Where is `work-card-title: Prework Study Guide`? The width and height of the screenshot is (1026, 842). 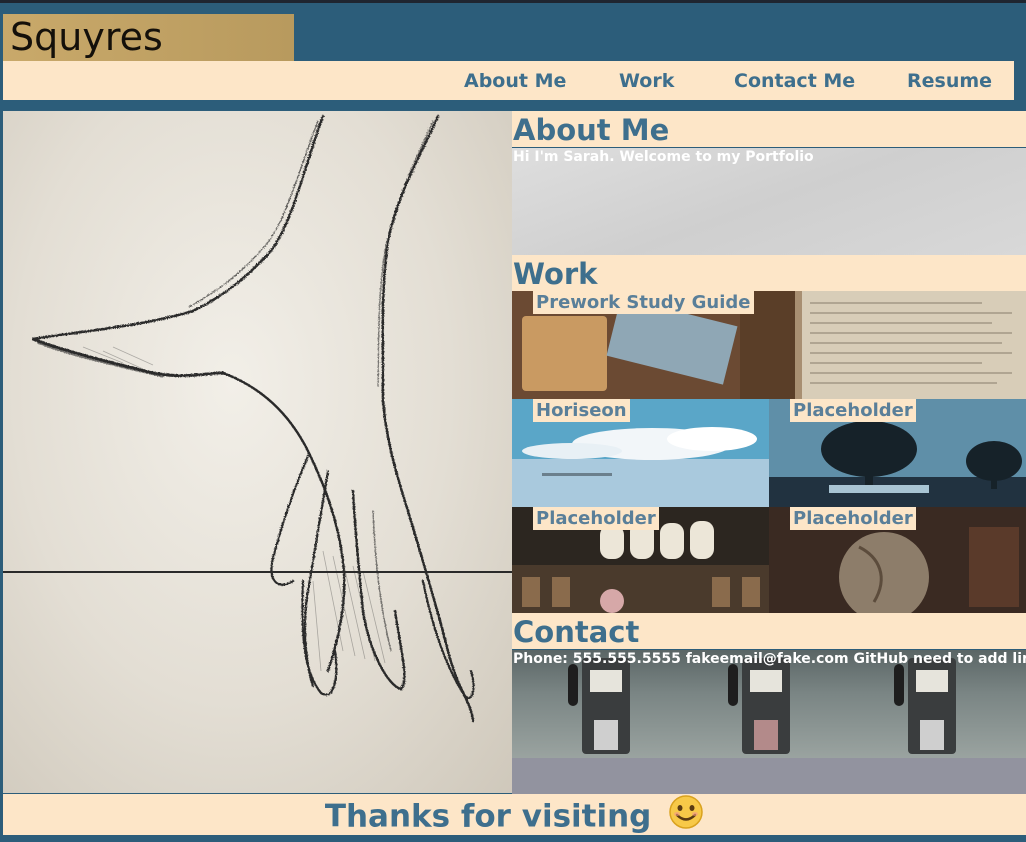 work-card-title: Prework Study Guide is located at coordinates (643, 302).